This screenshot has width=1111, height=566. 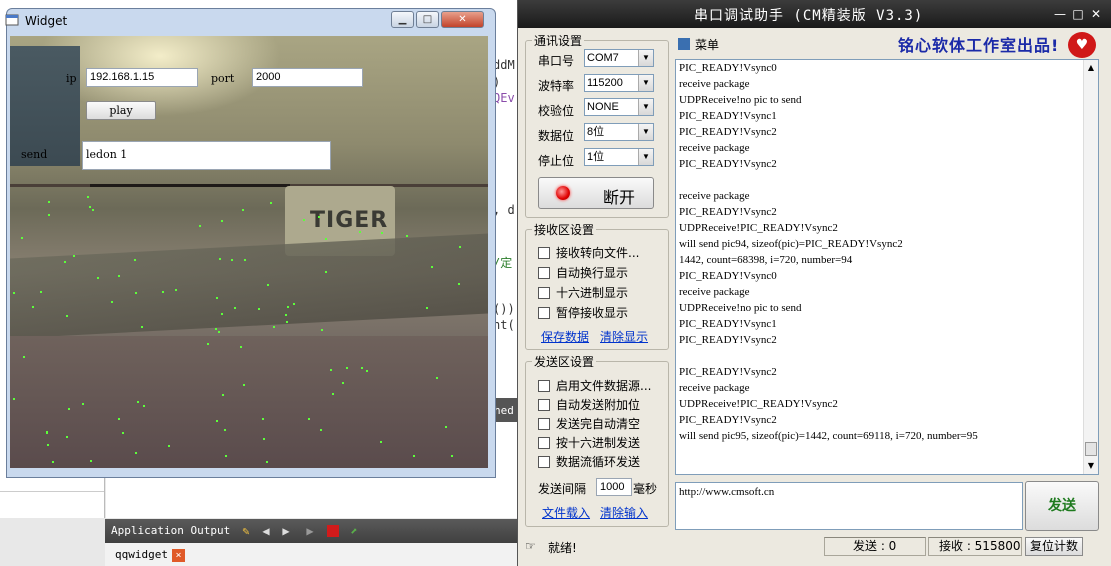 What do you see at coordinates (583, 312) in the screenshot?
I see `receive-option-checkbox: 暂停接收显示` at bounding box center [583, 312].